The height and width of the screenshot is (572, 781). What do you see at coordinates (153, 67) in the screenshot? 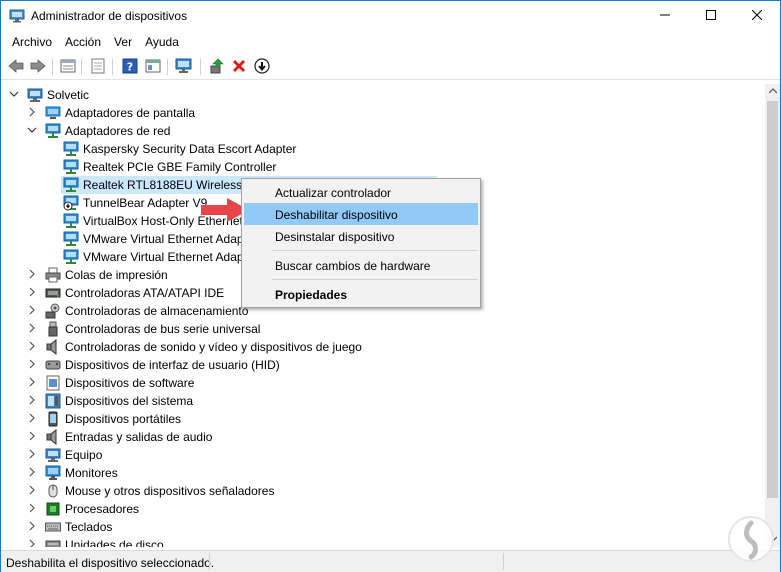
I see `view-button` at bounding box center [153, 67].